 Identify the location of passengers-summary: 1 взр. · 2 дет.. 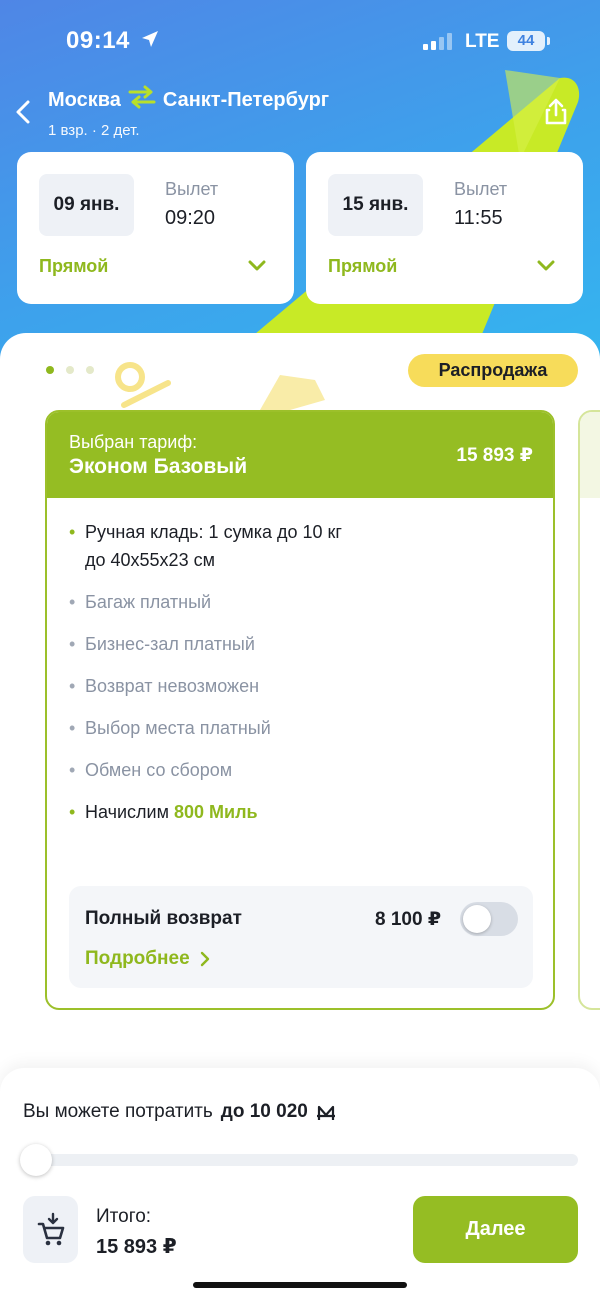
(94, 130).